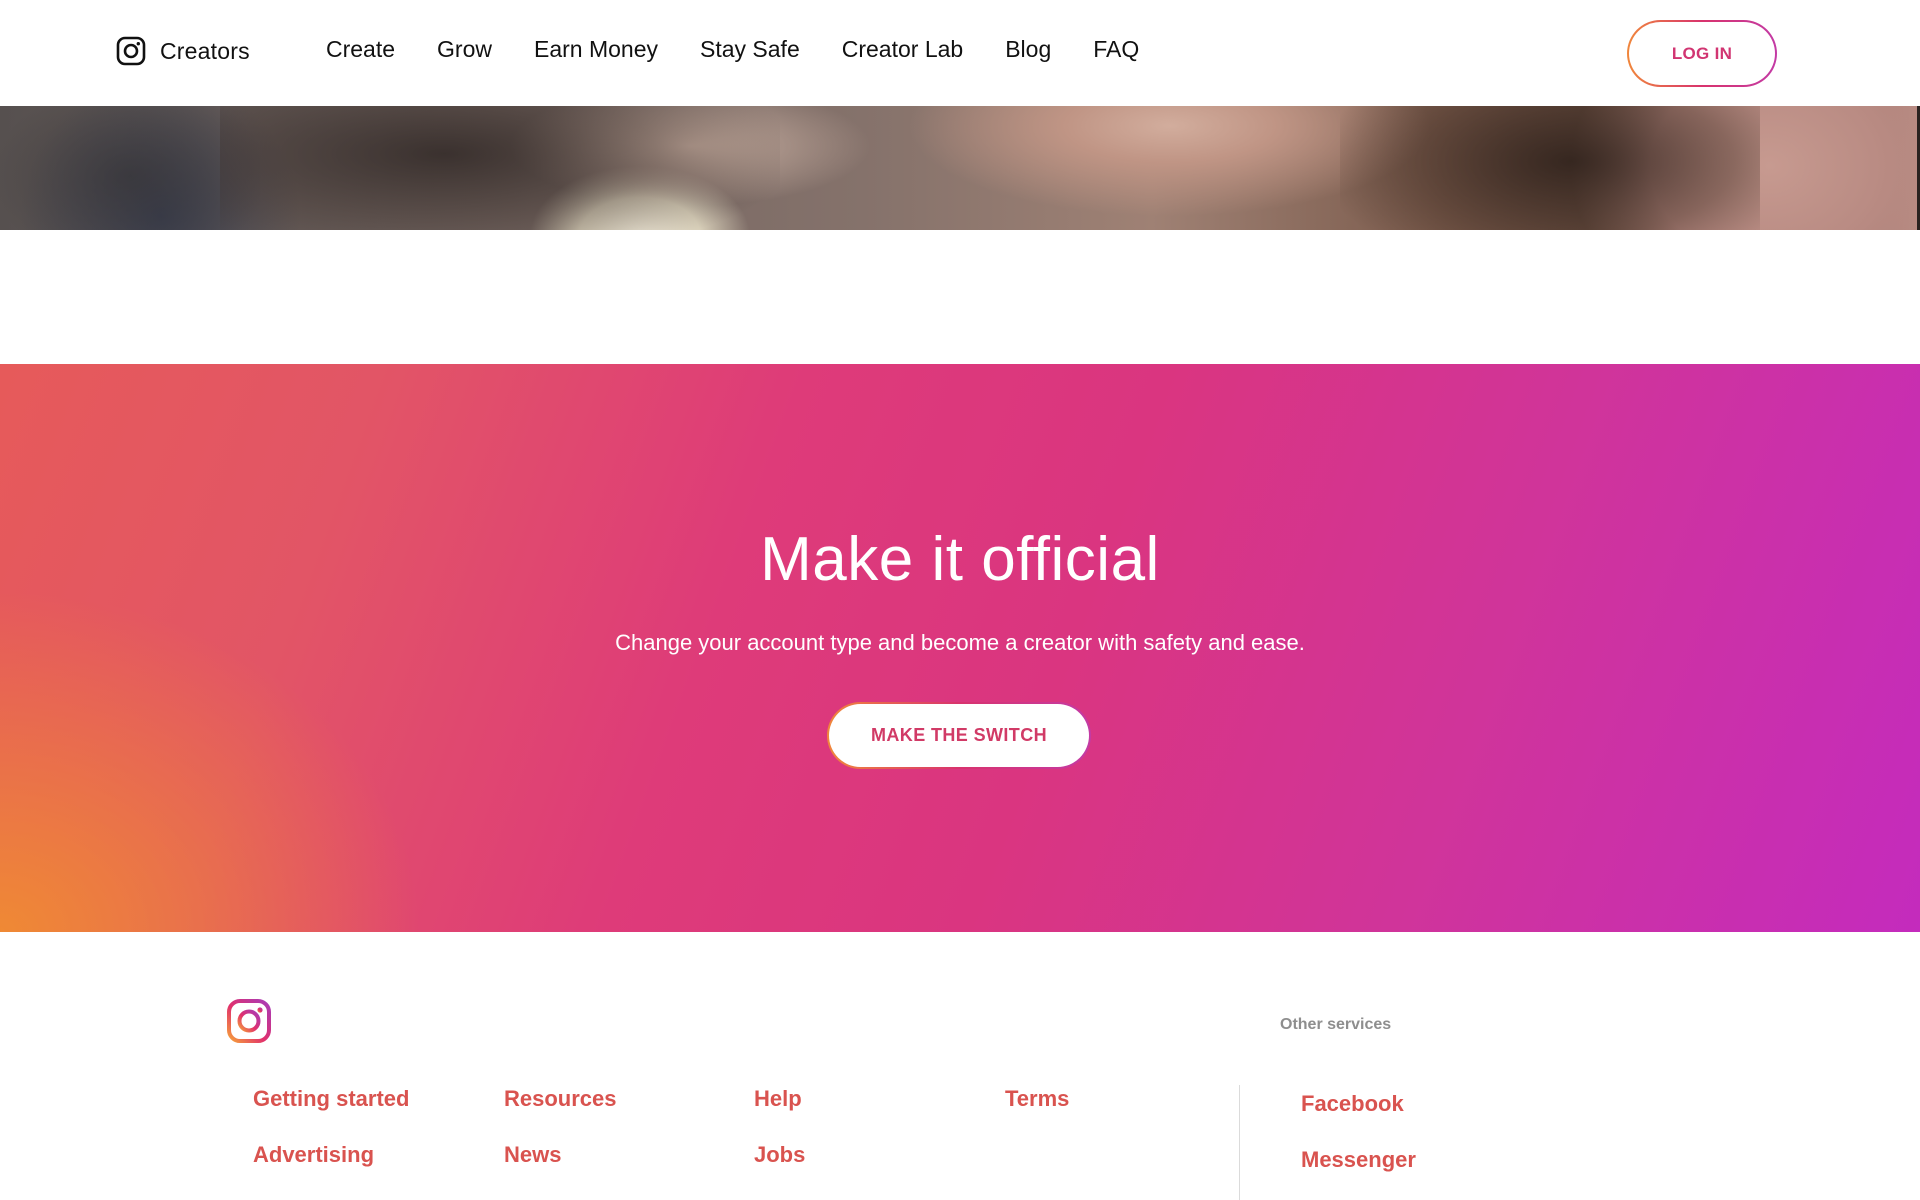  Describe the element at coordinates (331, 1099) in the screenshot. I see `footer-link-getting-started: Getting started` at that location.